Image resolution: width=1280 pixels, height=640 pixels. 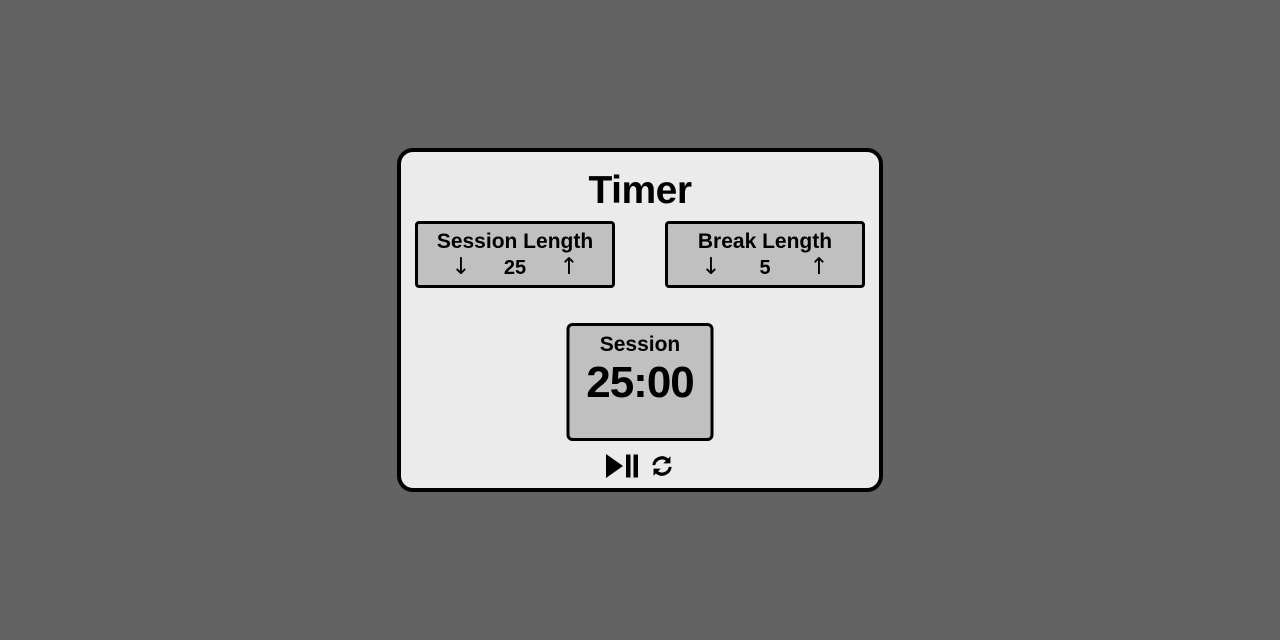 I want to click on play-pause-icon, so click(x=622, y=466).